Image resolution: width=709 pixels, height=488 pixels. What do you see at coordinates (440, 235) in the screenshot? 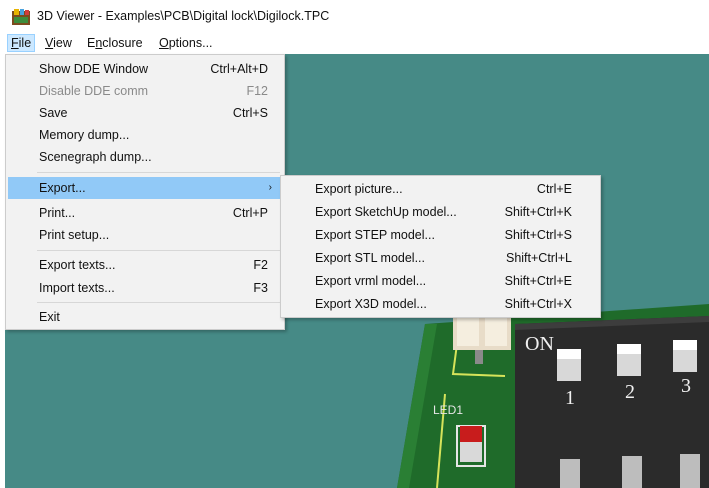
I see `menu-item-export-step: Export STEP model... Shift+Ctrl+S` at bounding box center [440, 235].